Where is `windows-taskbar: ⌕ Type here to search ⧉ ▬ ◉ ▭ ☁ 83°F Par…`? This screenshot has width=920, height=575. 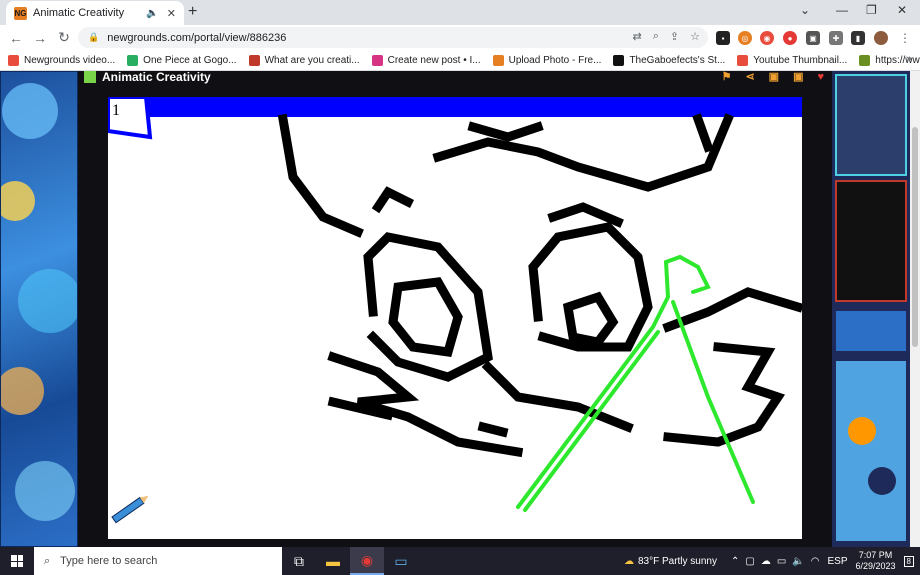 windows-taskbar: ⌕ Type here to search ⧉ ▬ ◉ ▭ ☁ 83°F Par… is located at coordinates (460, 561).